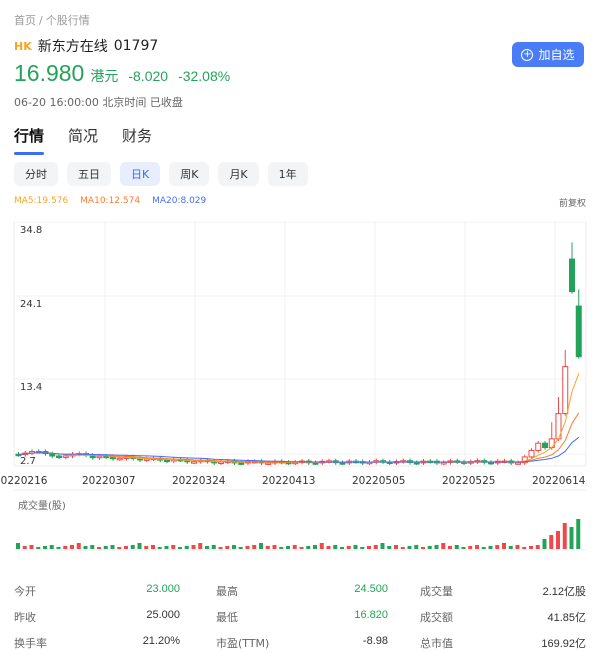 The image size is (600, 652). I want to click on stock-code: 01797, so click(136, 46).